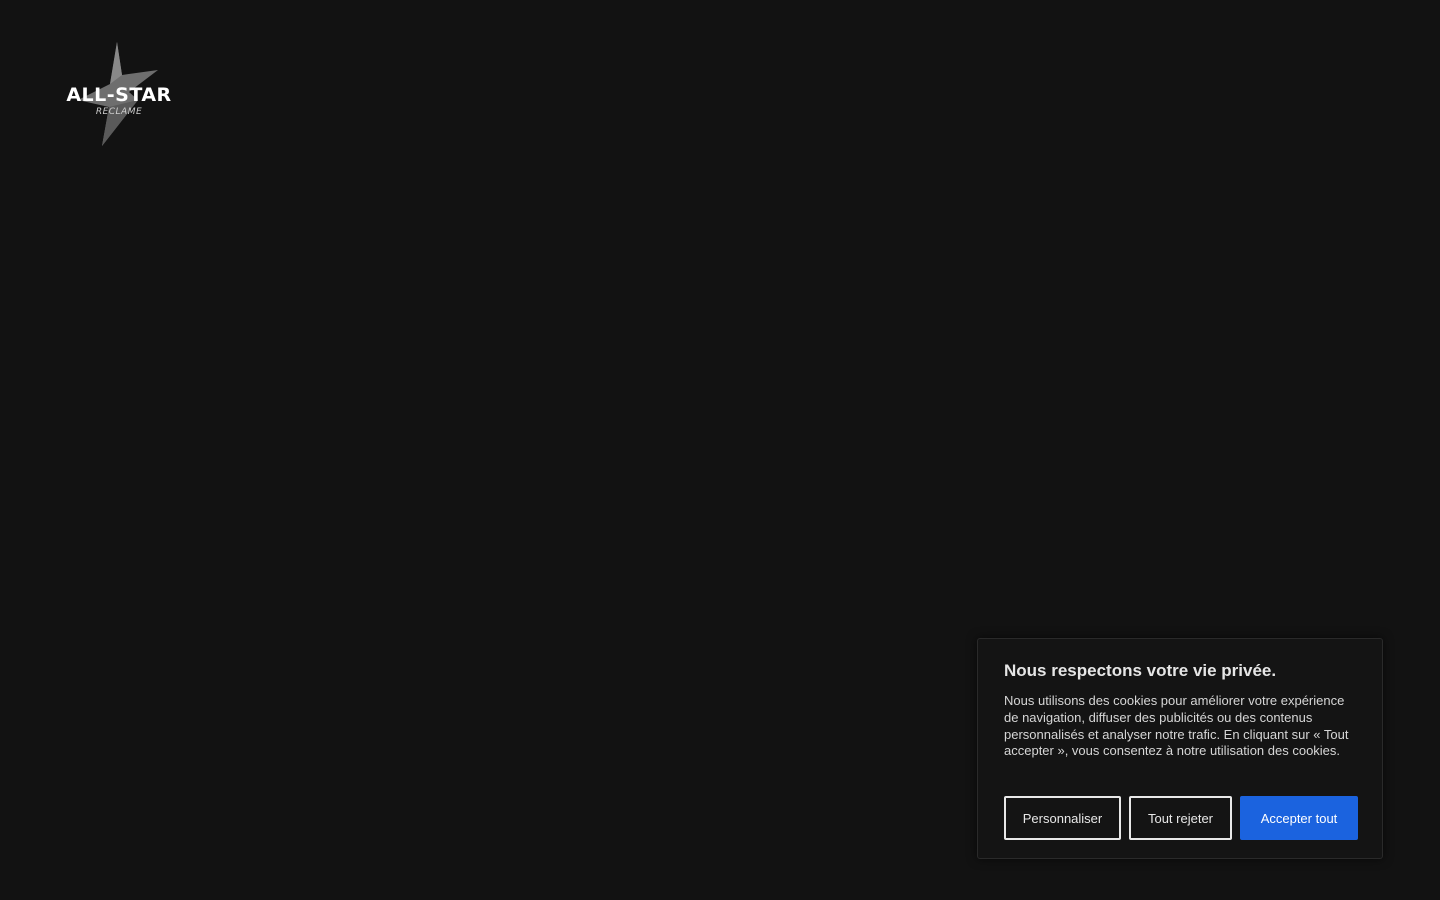 This screenshot has width=1440, height=900. What do you see at coordinates (1140, 670) in the screenshot?
I see `cookie-banner-title: Nous respectons votre vie privée.` at bounding box center [1140, 670].